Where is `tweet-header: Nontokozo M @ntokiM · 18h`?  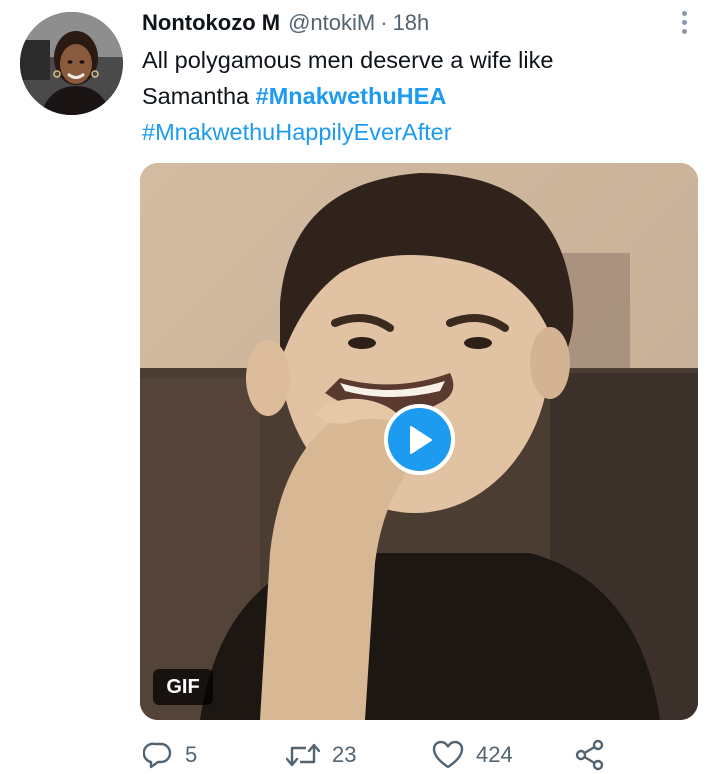
tweet-header: Nontokozo M @ntokiM · 18h is located at coordinates (285, 23).